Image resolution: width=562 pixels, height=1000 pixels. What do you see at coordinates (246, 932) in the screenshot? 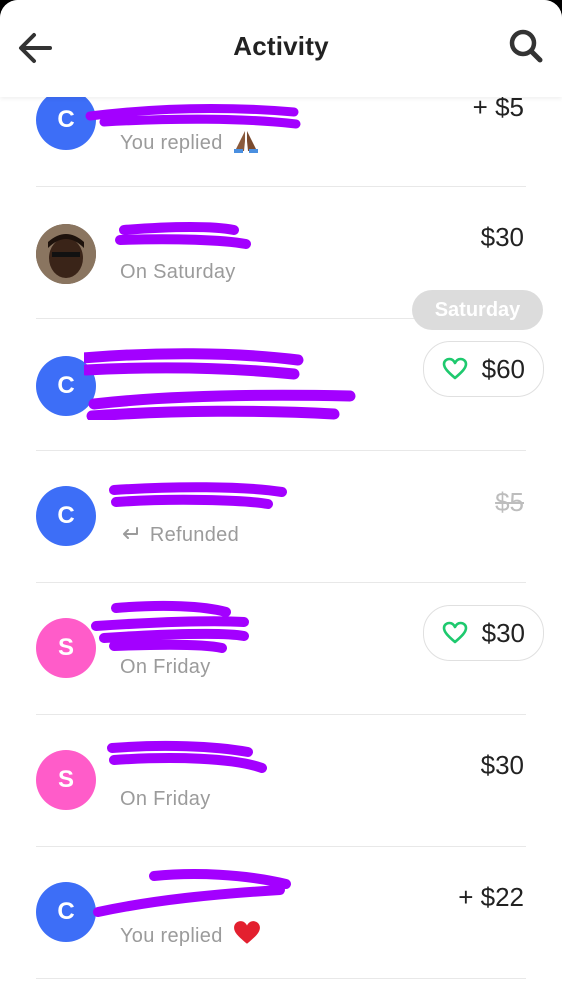
I see `heart-emoji-icon` at bounding box center [246, 932].